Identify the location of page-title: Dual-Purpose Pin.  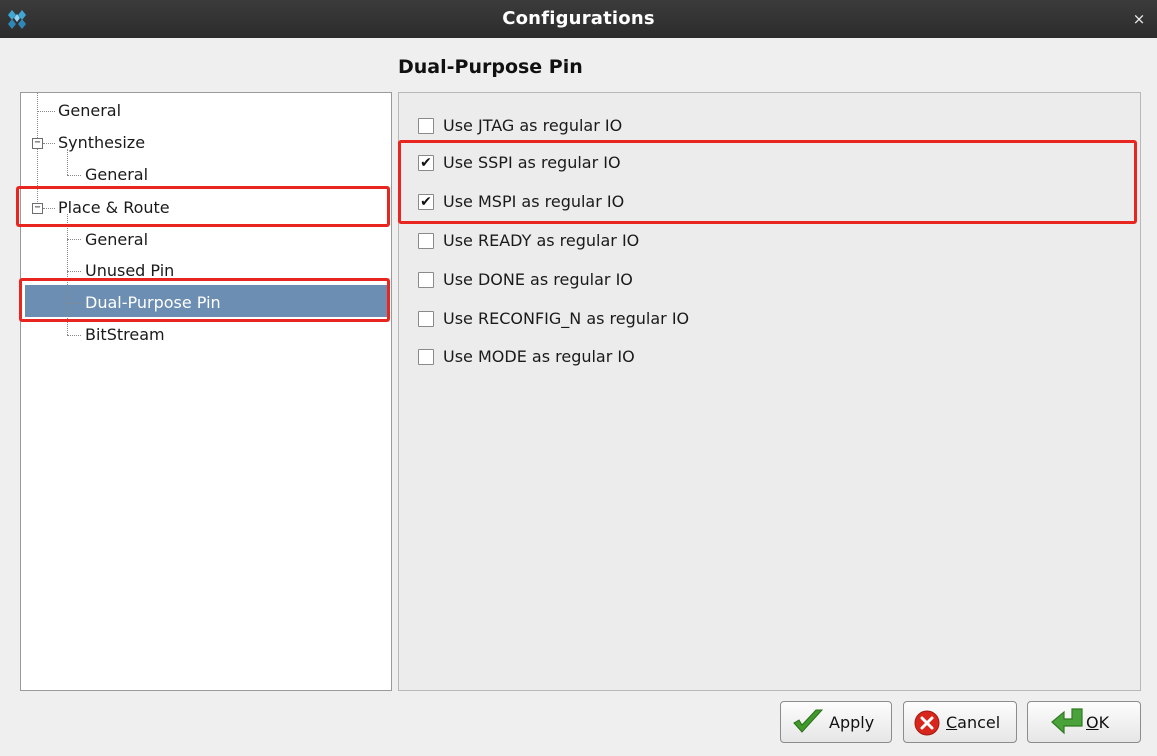
(490, 67).